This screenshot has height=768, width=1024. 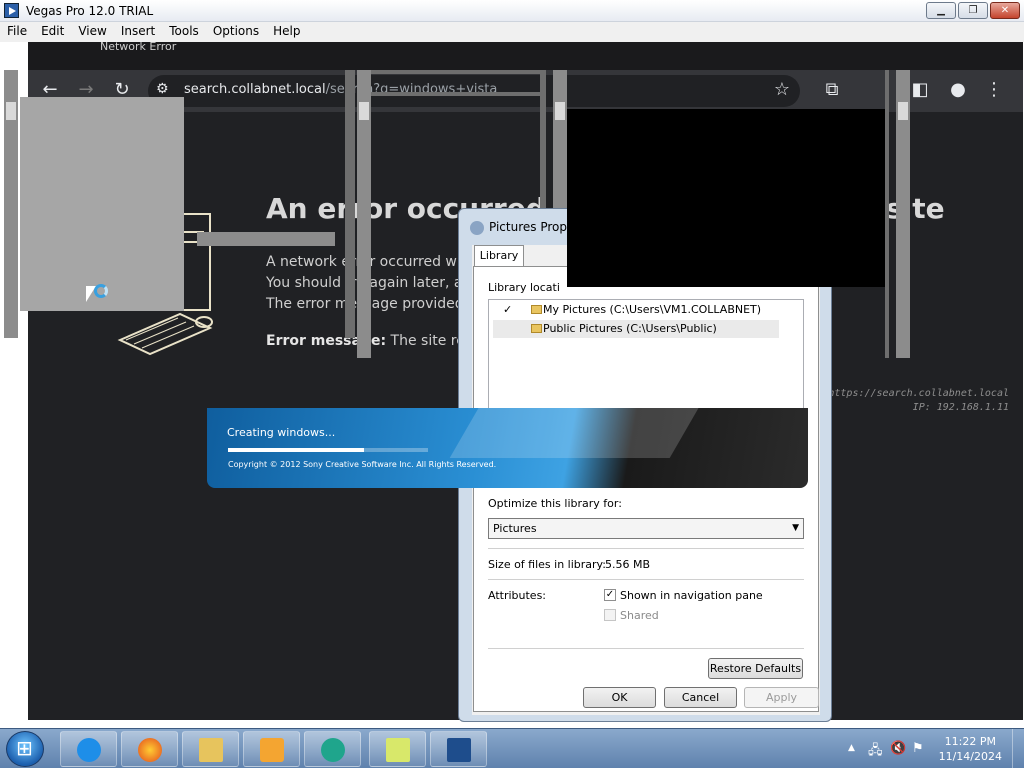 What do you see at coordinates (515, 528) in the screenshot?
I see `optimize-selected-value: Pictures` at bounding box center [515, 528].